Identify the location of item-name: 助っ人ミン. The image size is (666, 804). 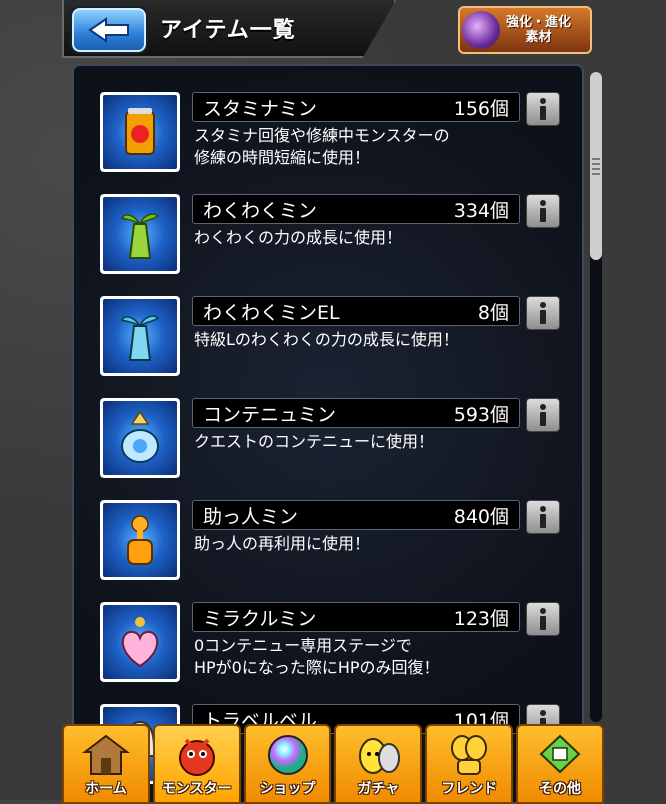
(251, 516).